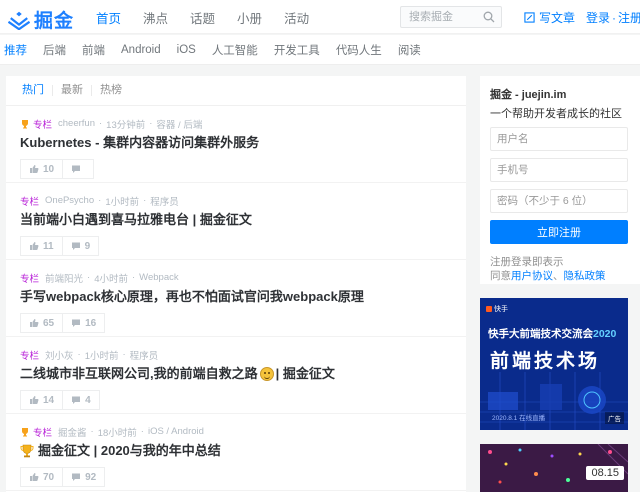 The height and width of the screenshot is (492, 640). Describe the element at coordinates (438, 17) in the screenshot. I see `search-input` at that location.